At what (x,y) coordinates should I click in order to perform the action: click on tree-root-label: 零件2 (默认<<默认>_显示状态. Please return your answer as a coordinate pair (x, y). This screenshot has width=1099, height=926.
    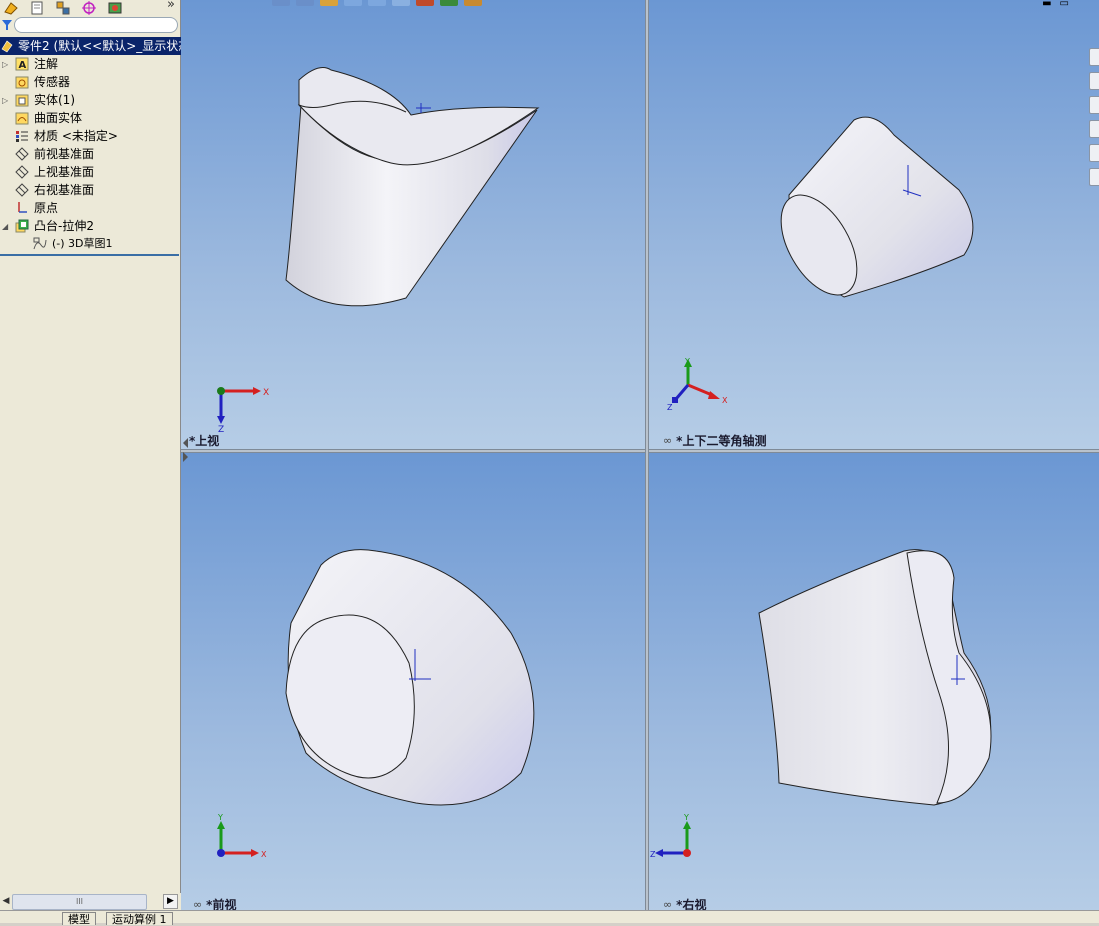
    Looking at the image, I should click on (104, 46).